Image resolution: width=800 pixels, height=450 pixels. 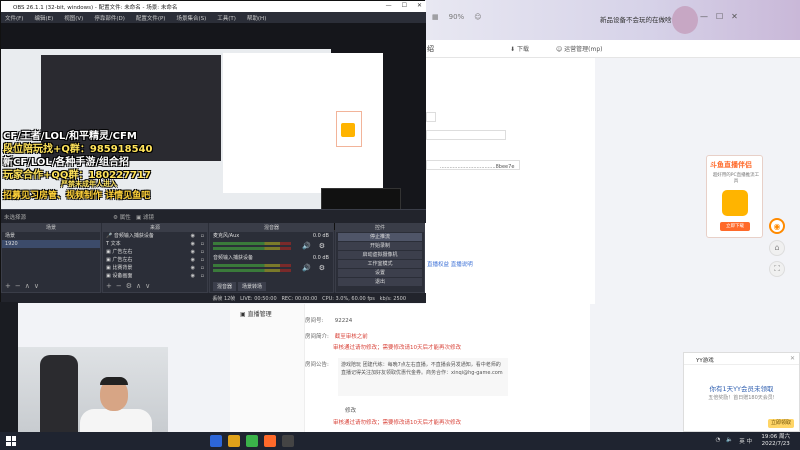 I want to click on scenes-dock: 场景 场景 1920 +−∧∨, so click(x=51, y=258).